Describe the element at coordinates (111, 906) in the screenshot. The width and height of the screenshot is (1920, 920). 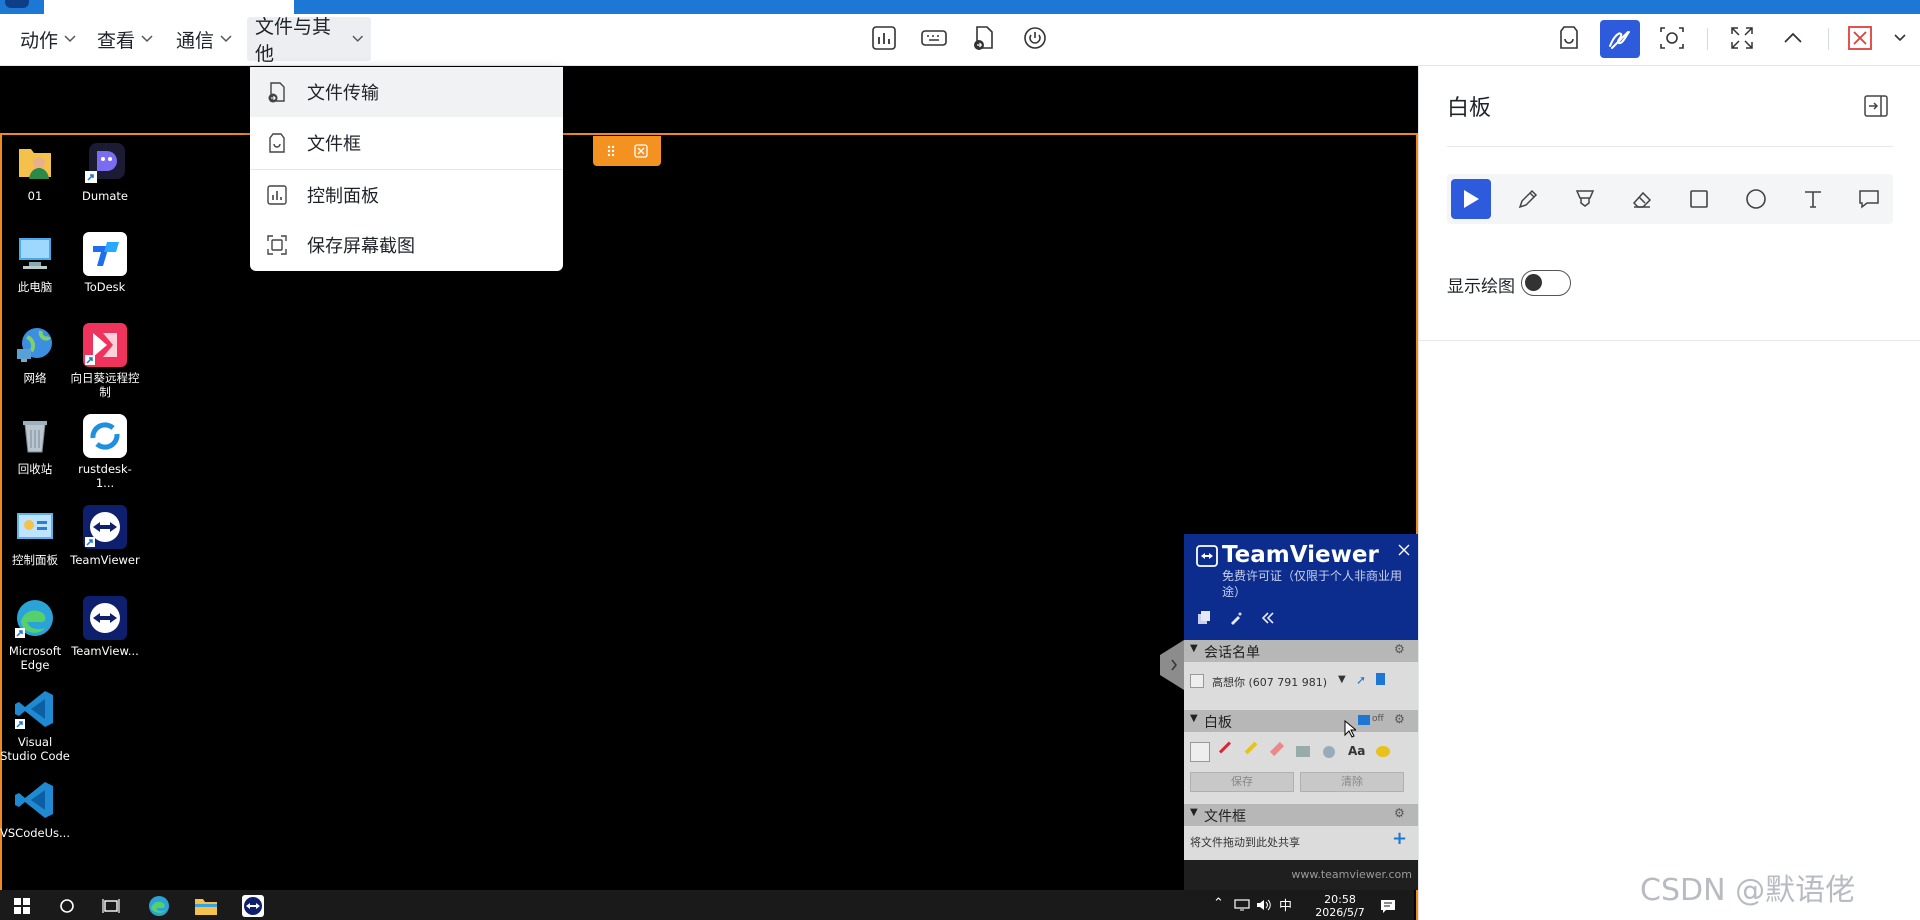
I see `task-view-icon` at that location.